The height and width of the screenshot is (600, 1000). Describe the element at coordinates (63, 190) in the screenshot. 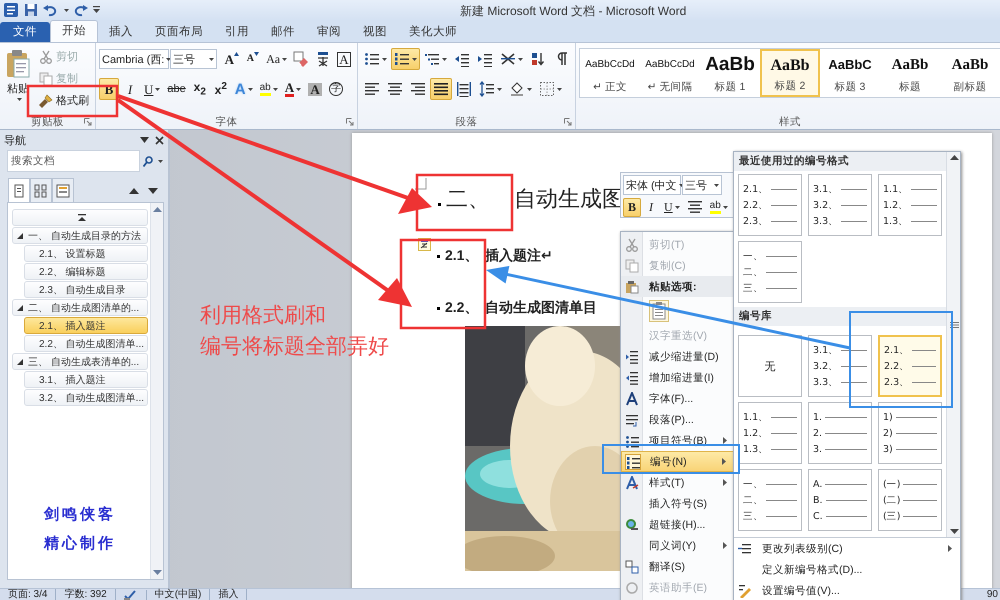

I see `results-view-tab` at that location.